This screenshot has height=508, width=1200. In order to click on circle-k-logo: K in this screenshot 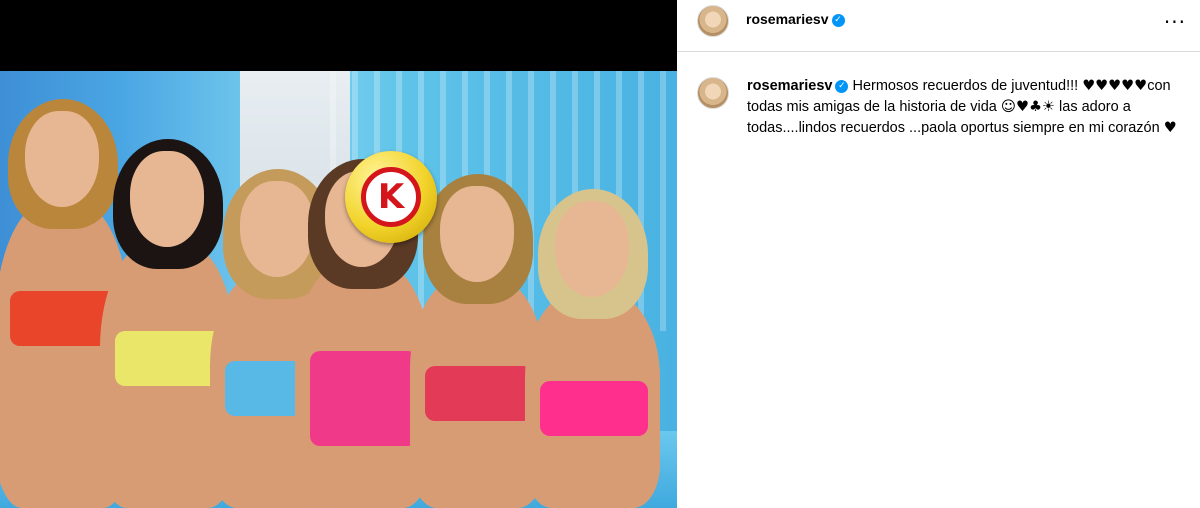, I will do `click(391, 197)`.